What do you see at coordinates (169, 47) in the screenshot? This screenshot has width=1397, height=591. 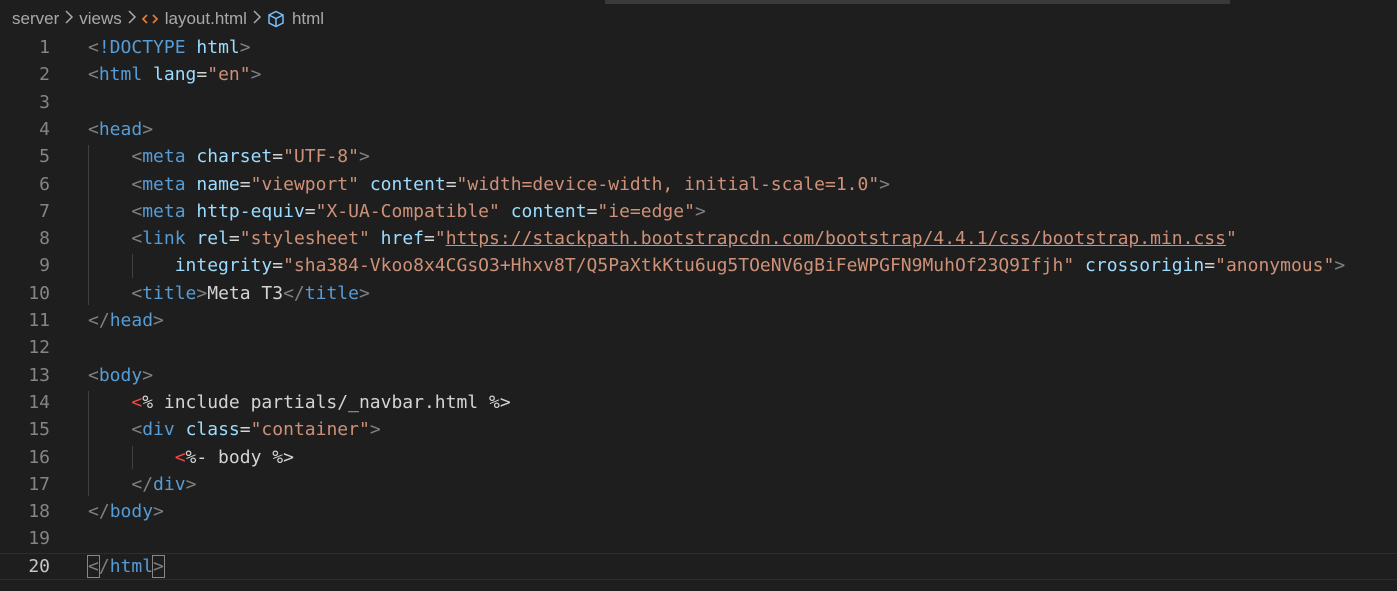 I see `code-text: <!DOCTYPE html>` at bounding box center [169, 47].